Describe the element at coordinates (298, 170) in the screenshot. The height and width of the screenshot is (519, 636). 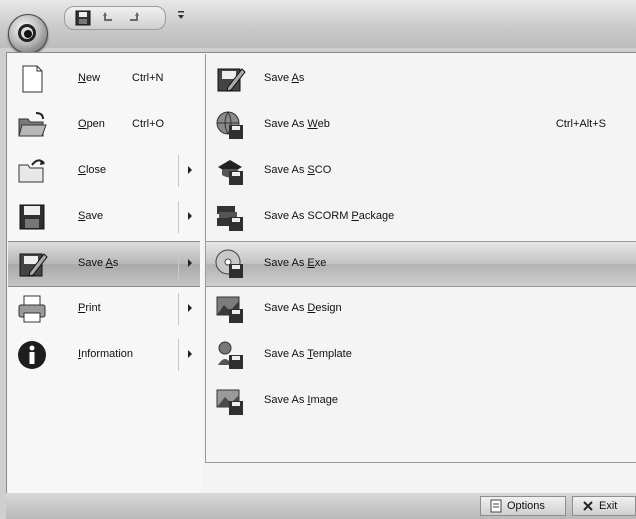
I see `submenu-item-label: Save As SCO` at that location.